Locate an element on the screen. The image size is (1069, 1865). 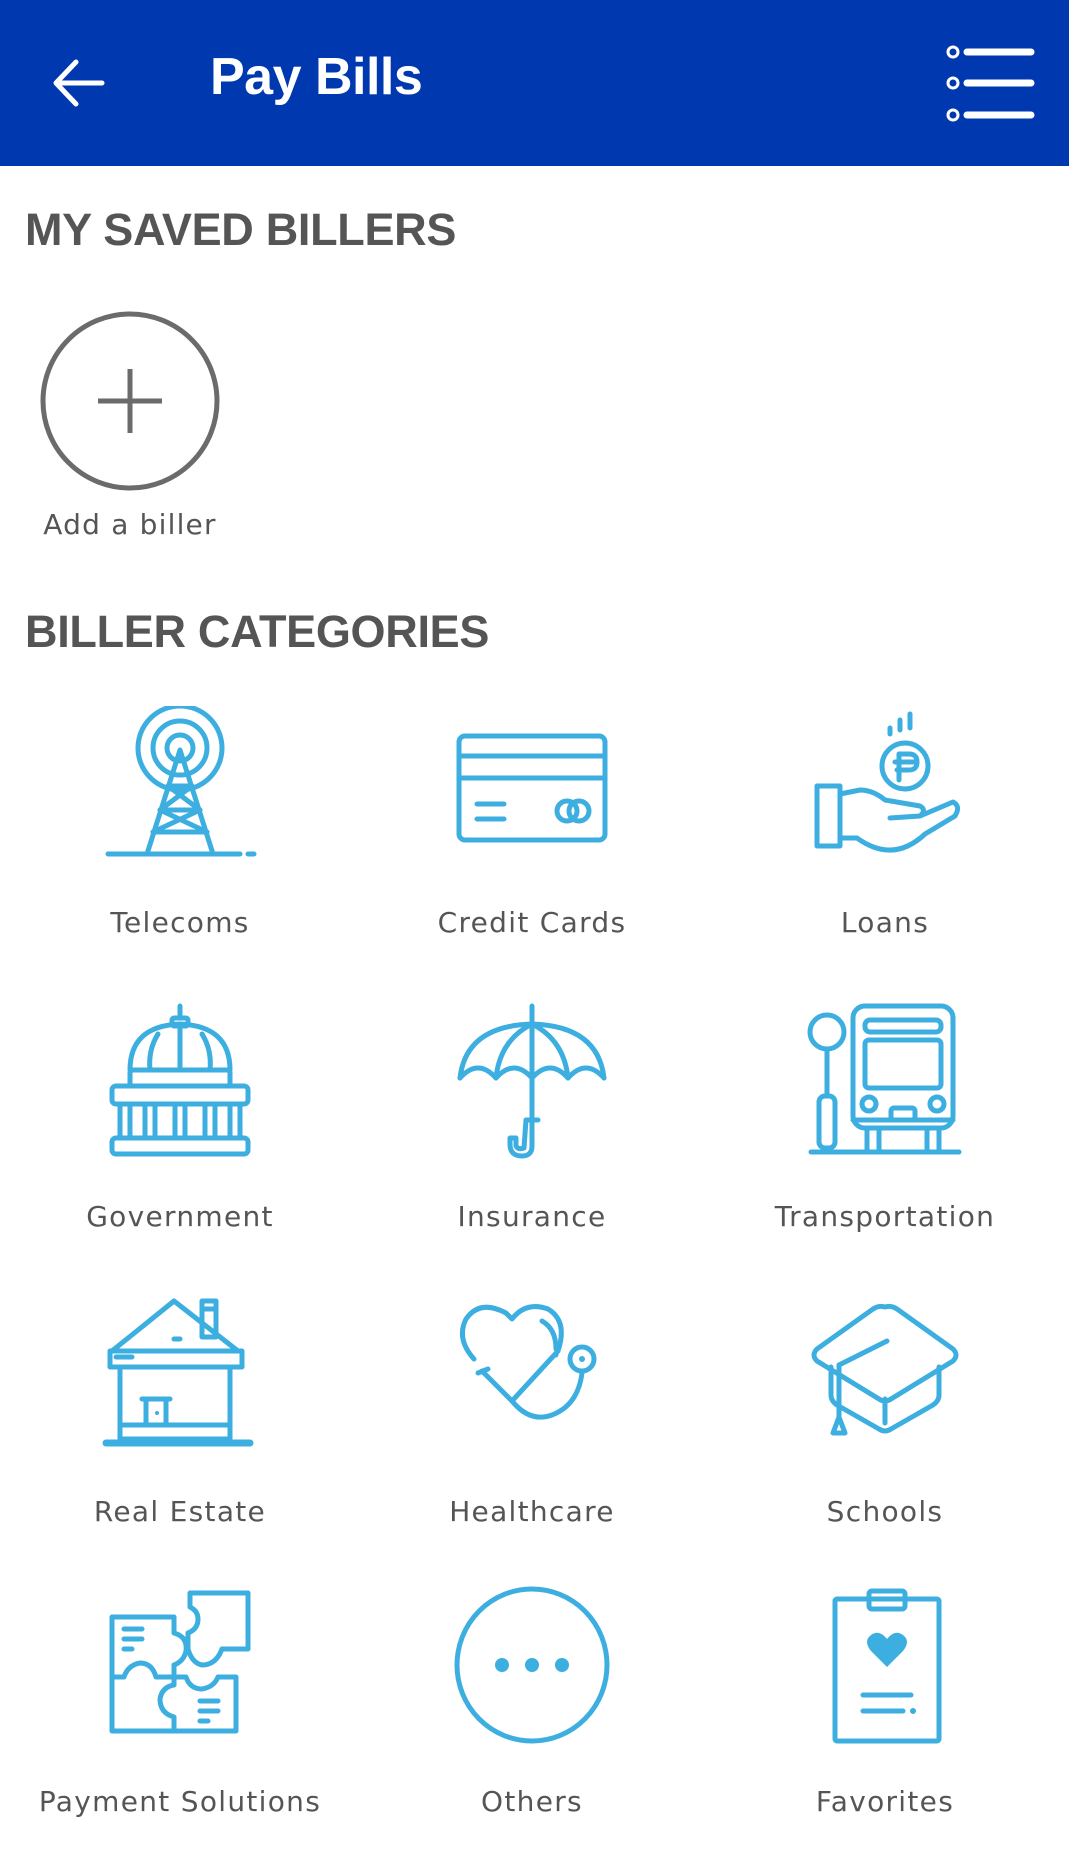
category-label: Loans is located at coordinates (885, 922).